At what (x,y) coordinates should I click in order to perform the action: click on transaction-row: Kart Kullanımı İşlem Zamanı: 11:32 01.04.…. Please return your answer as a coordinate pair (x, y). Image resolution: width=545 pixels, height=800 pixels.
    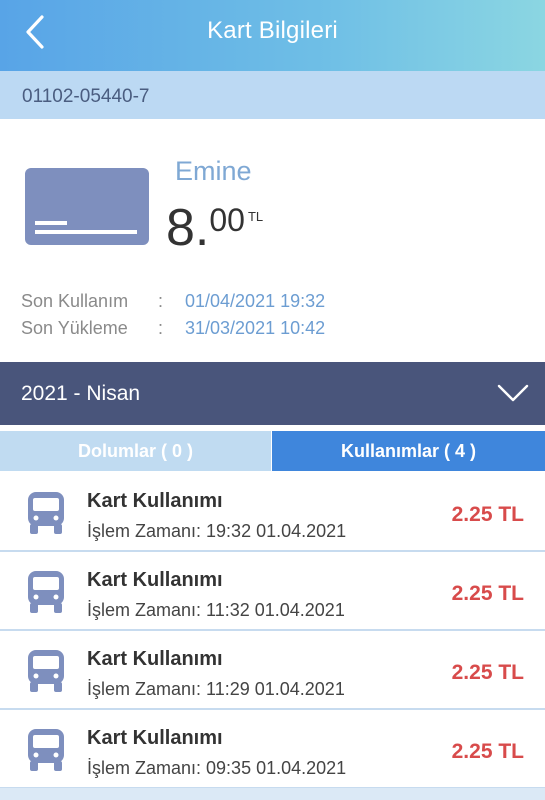
    Looking at the image, I should click on (272, 591).